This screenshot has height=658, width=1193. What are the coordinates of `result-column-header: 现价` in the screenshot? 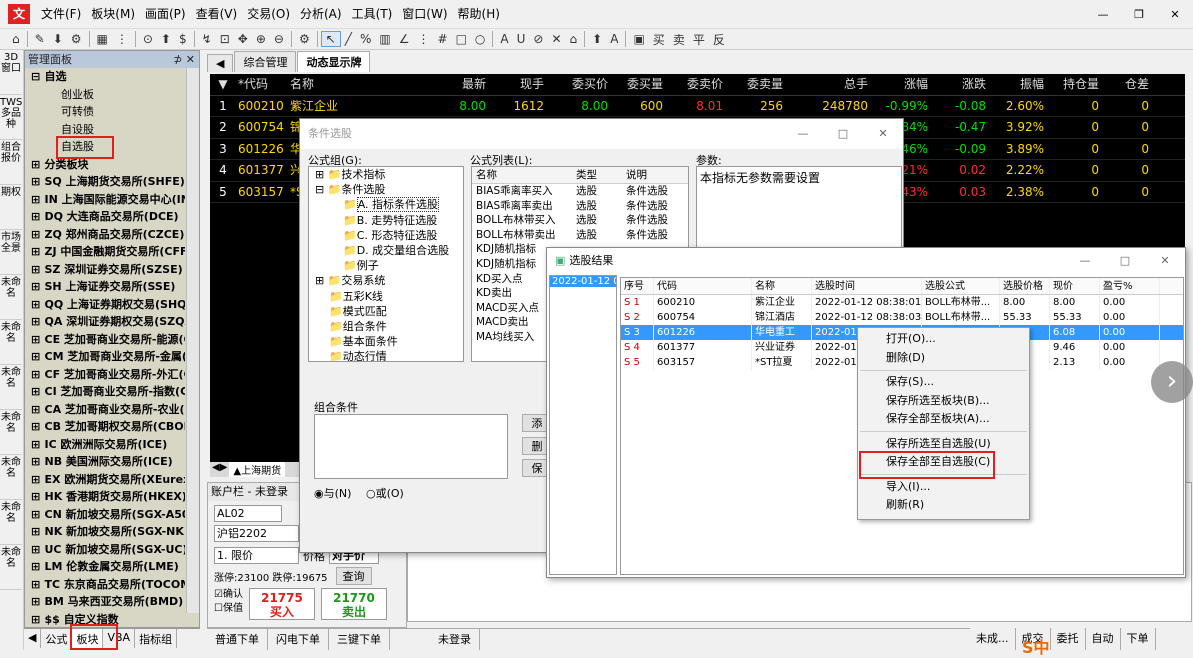 It's located at (1075, 286).